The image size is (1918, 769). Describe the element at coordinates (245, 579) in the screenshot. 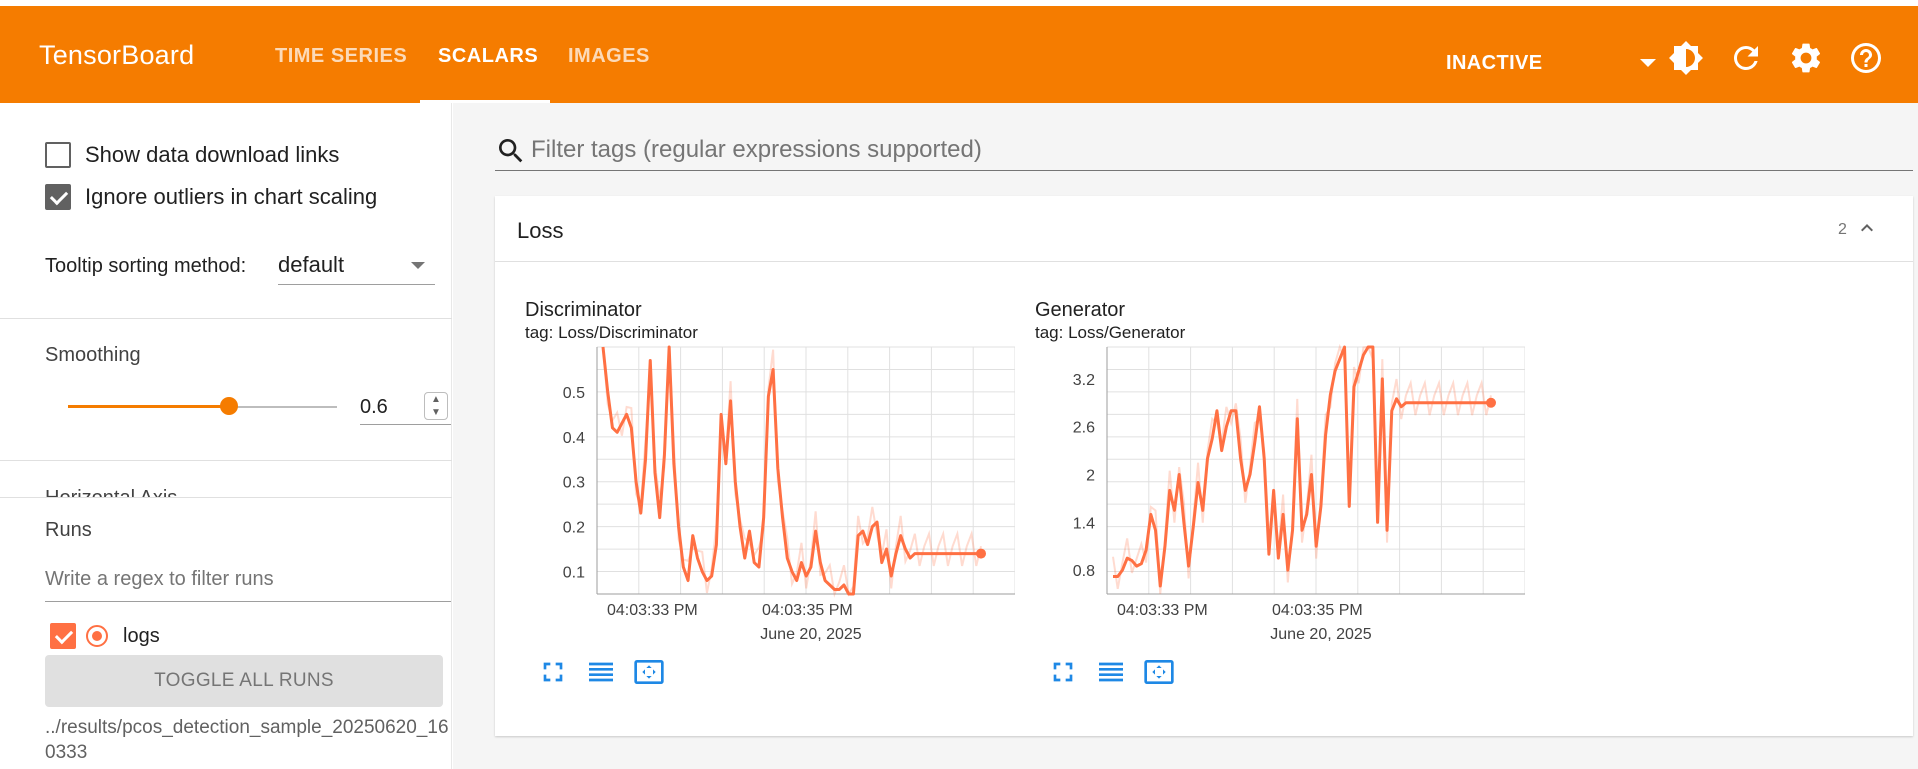

I see `runs-filter-input` at that location.